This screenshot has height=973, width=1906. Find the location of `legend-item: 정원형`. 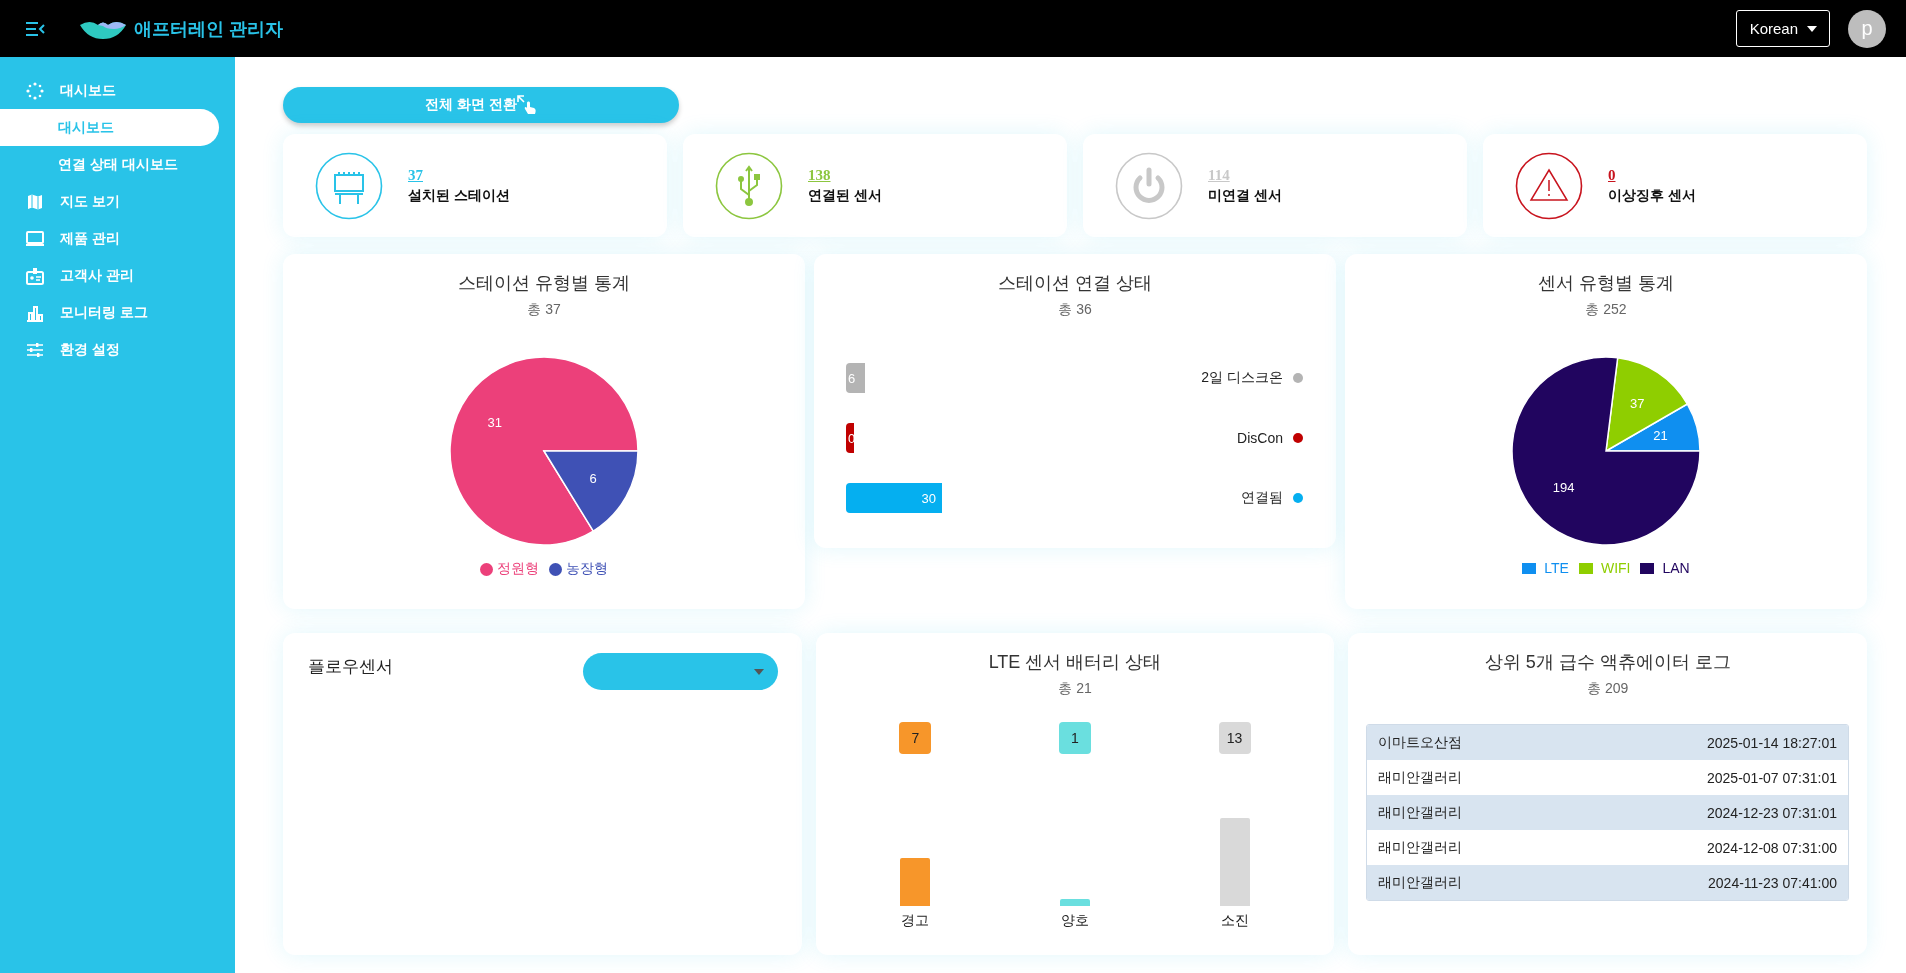

legend-item: 정원형 is located at coordinates (509, 569).